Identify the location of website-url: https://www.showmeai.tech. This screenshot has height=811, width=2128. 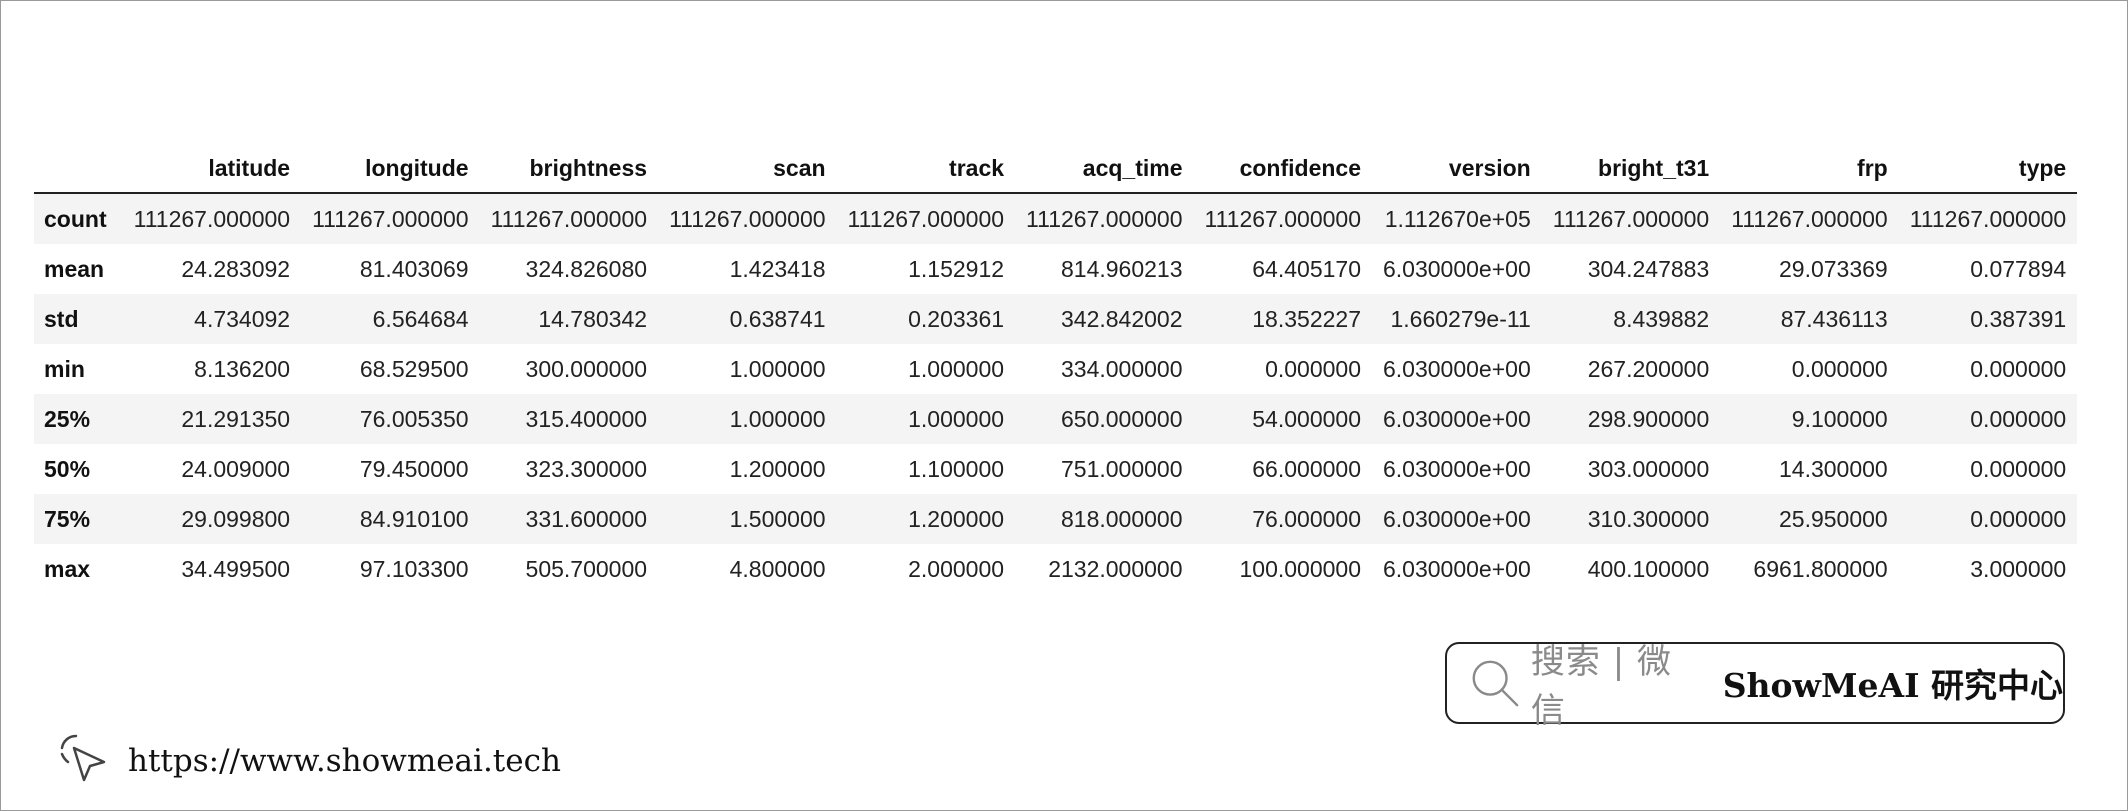
(344, 761).